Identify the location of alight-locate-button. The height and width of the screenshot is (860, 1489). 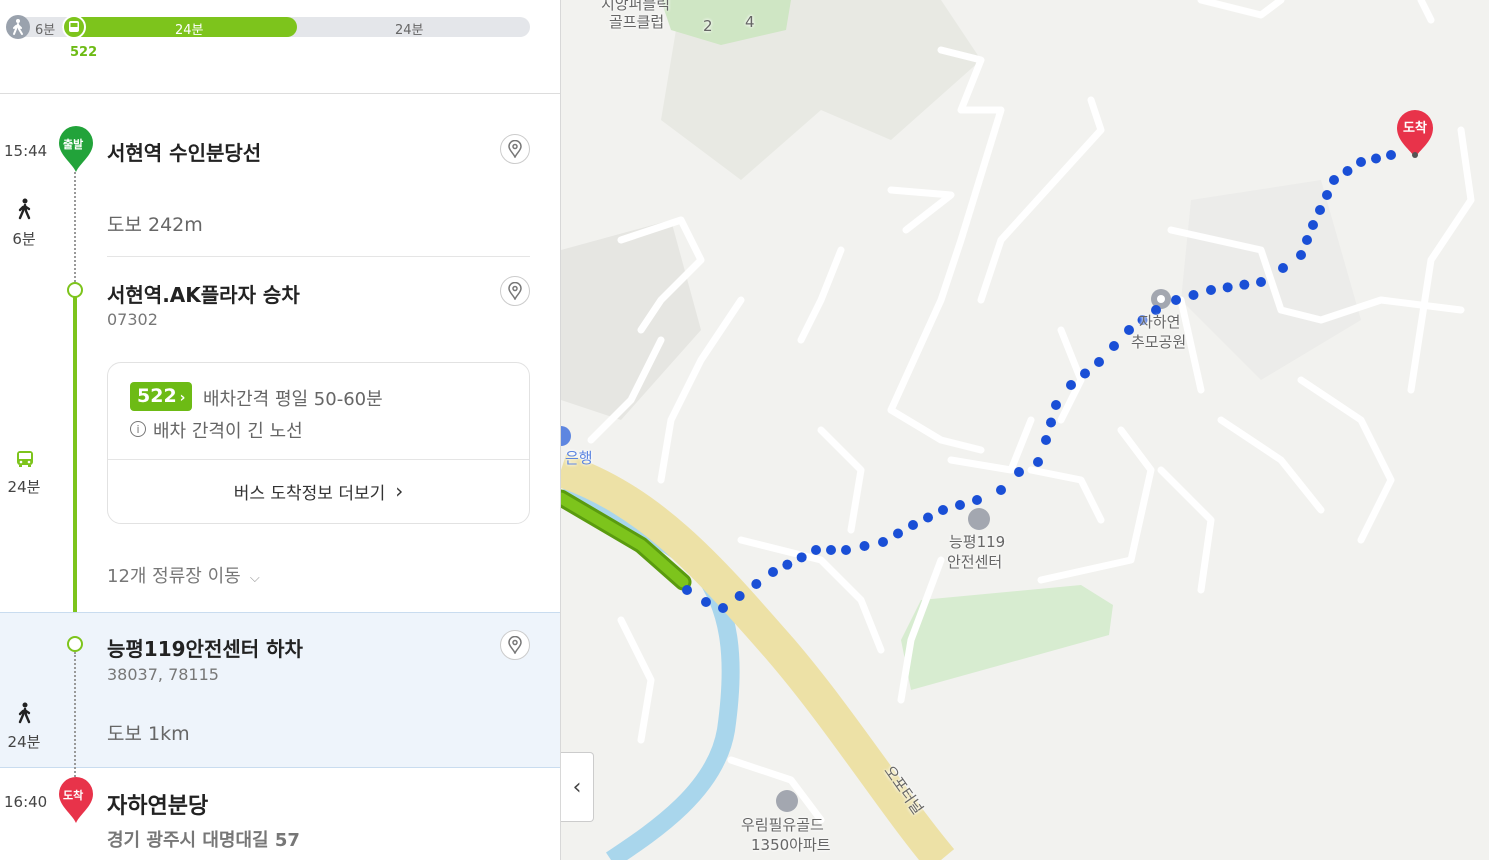
(515, 645).